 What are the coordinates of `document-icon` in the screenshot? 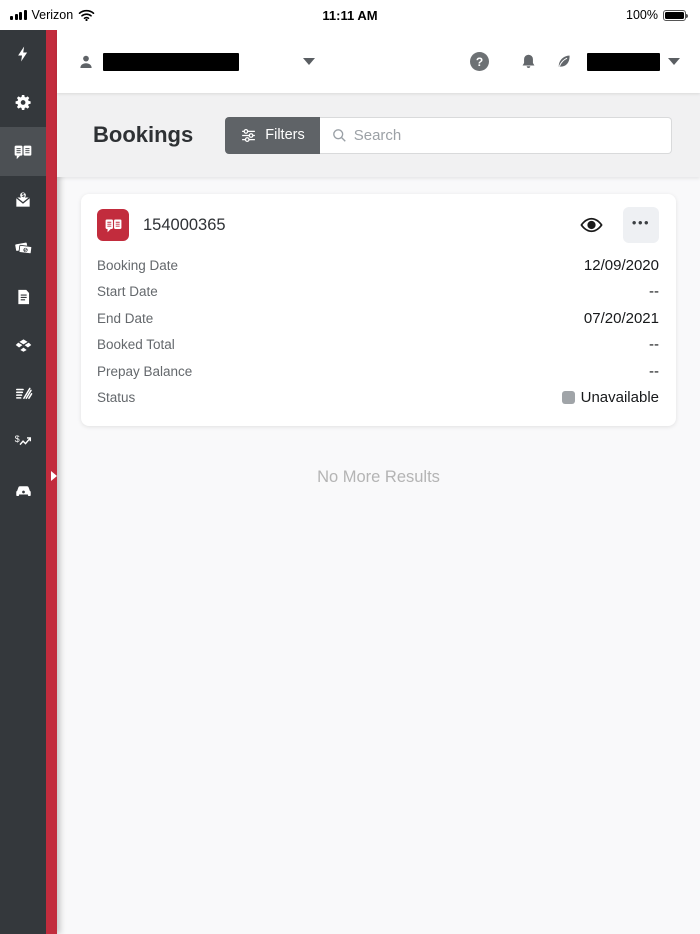 It's located at (23, 296).